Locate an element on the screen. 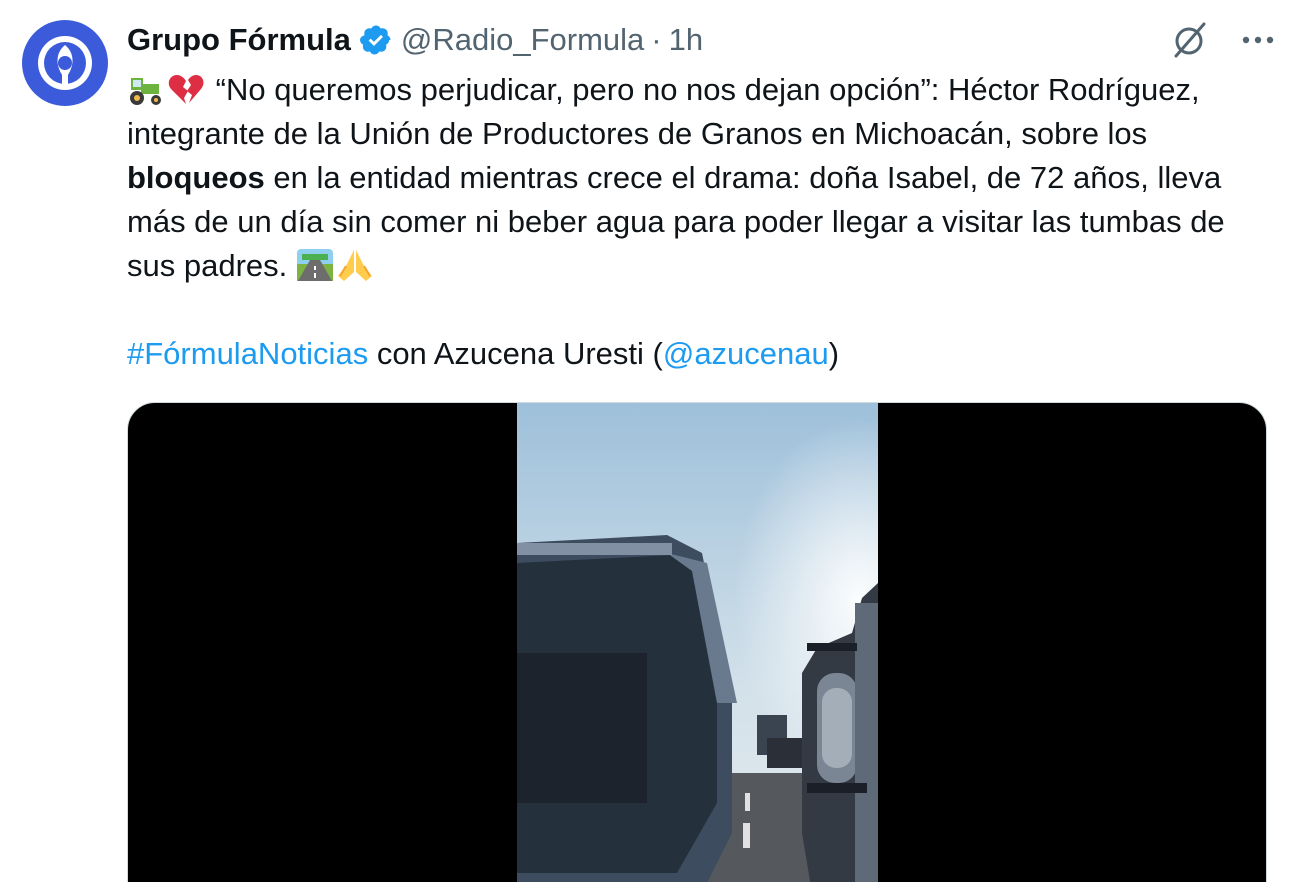  motorway-emoji-icon is located at coordinates (314, 265).